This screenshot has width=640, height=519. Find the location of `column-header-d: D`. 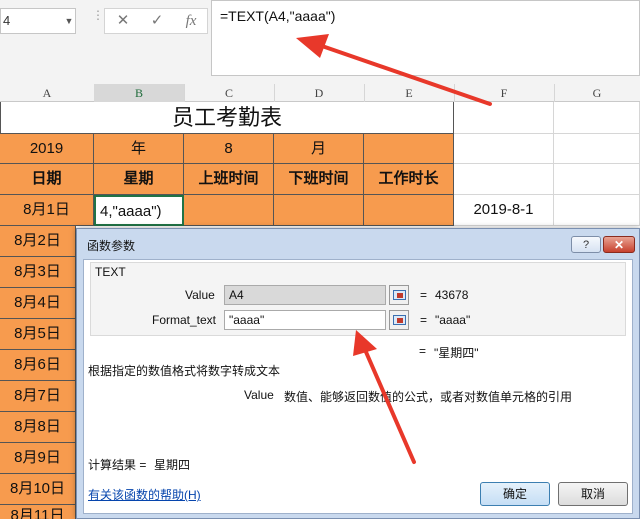

column-header-d: D is located at coordinates (319, 93).